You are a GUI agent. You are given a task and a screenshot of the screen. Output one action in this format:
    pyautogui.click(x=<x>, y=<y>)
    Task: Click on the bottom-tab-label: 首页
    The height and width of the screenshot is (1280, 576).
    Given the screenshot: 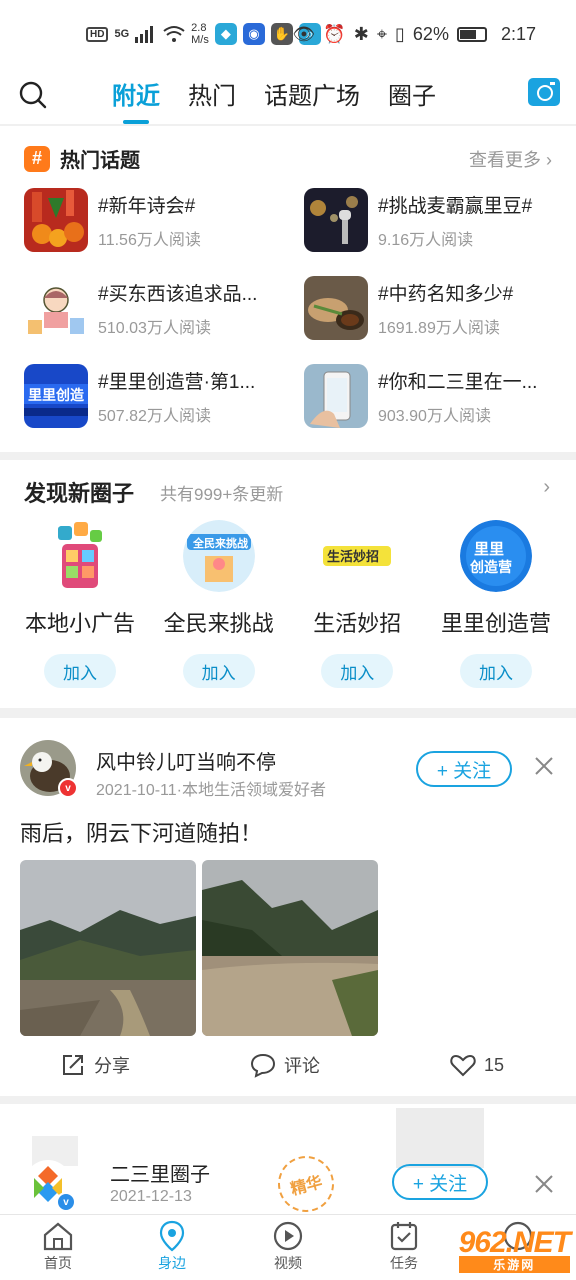 What is the action you would take?
    pyautogui.click(x=58, y=1263)
    